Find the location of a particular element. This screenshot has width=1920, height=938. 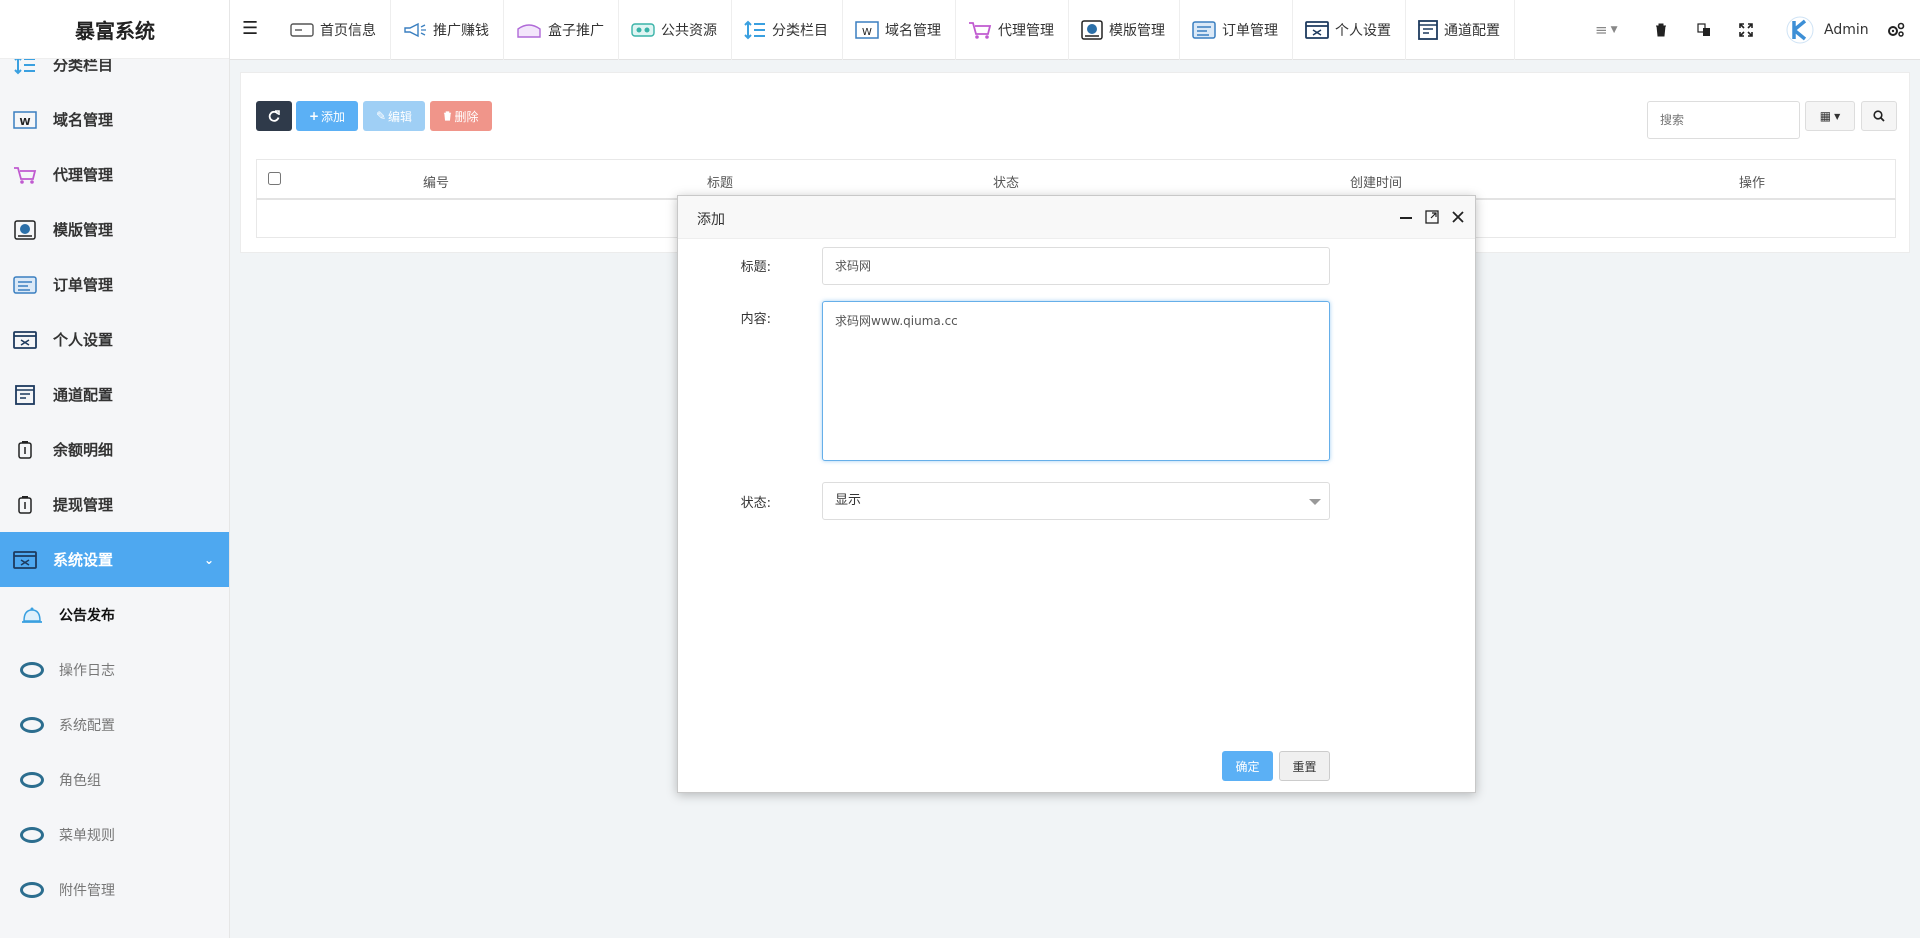

nav-tab-label: 公共资源 is located at coordinates (689, 31).